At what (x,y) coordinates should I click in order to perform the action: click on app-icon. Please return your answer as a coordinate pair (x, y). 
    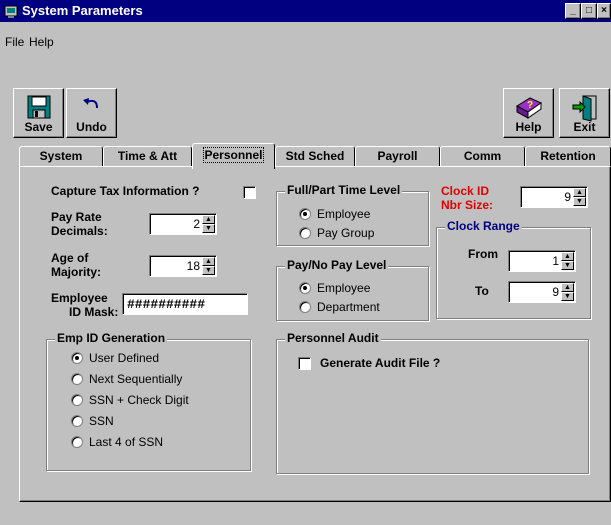
    Looking at the image, I should click on (11, 11).